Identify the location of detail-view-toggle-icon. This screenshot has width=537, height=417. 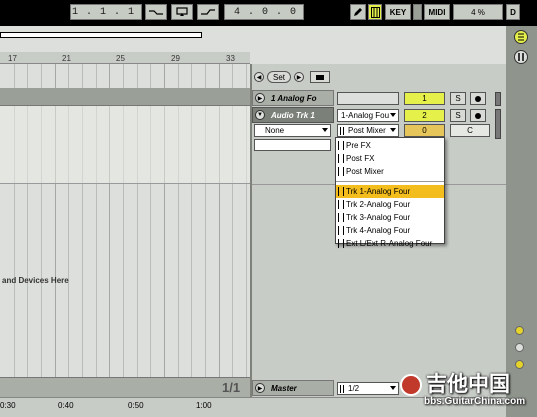
(519, 364).